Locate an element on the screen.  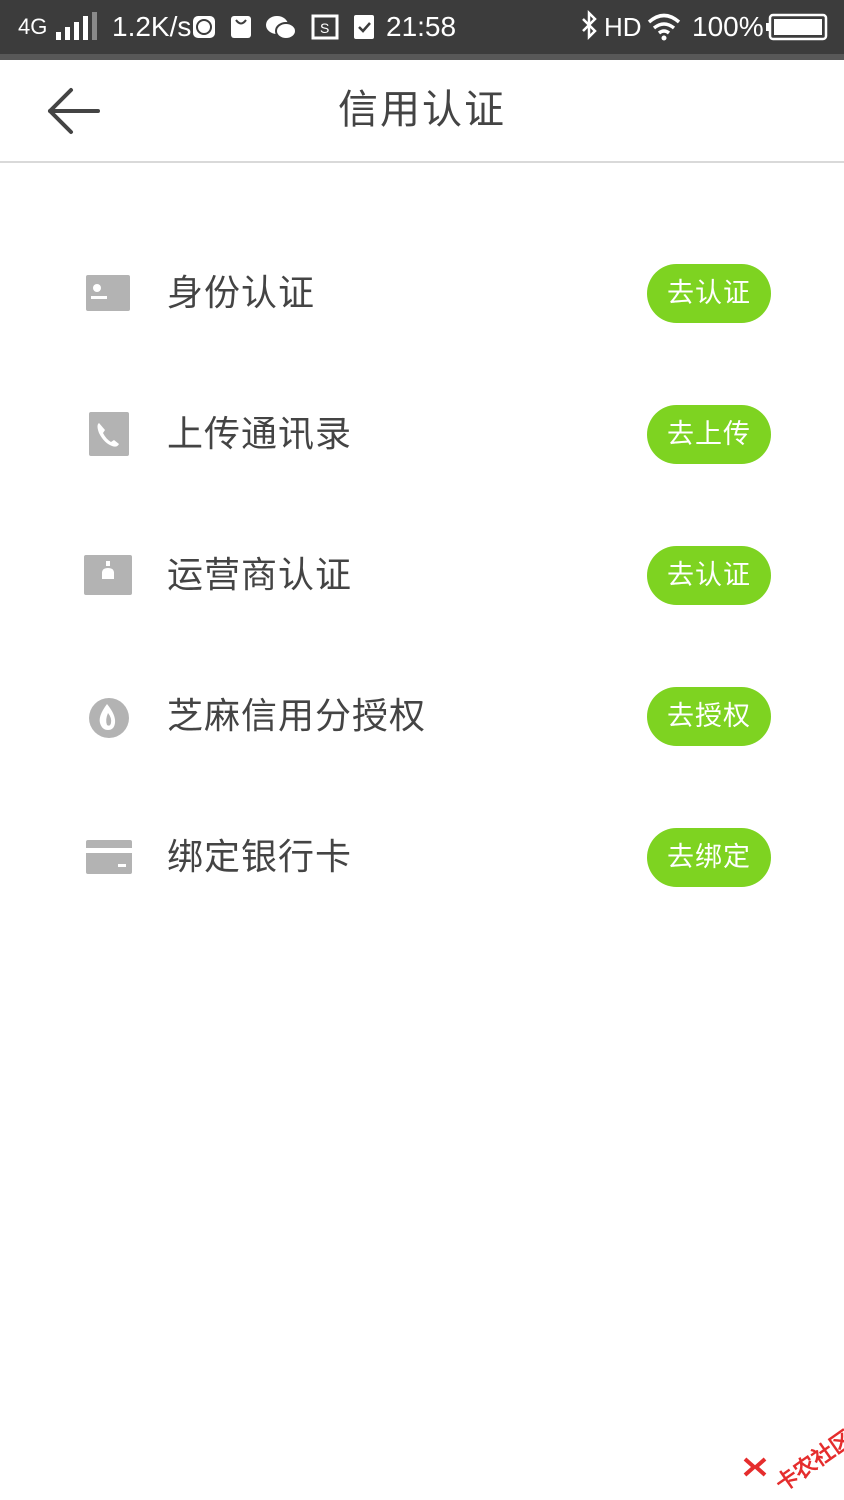
phone-book-icon is located at coordinates (109, 434).